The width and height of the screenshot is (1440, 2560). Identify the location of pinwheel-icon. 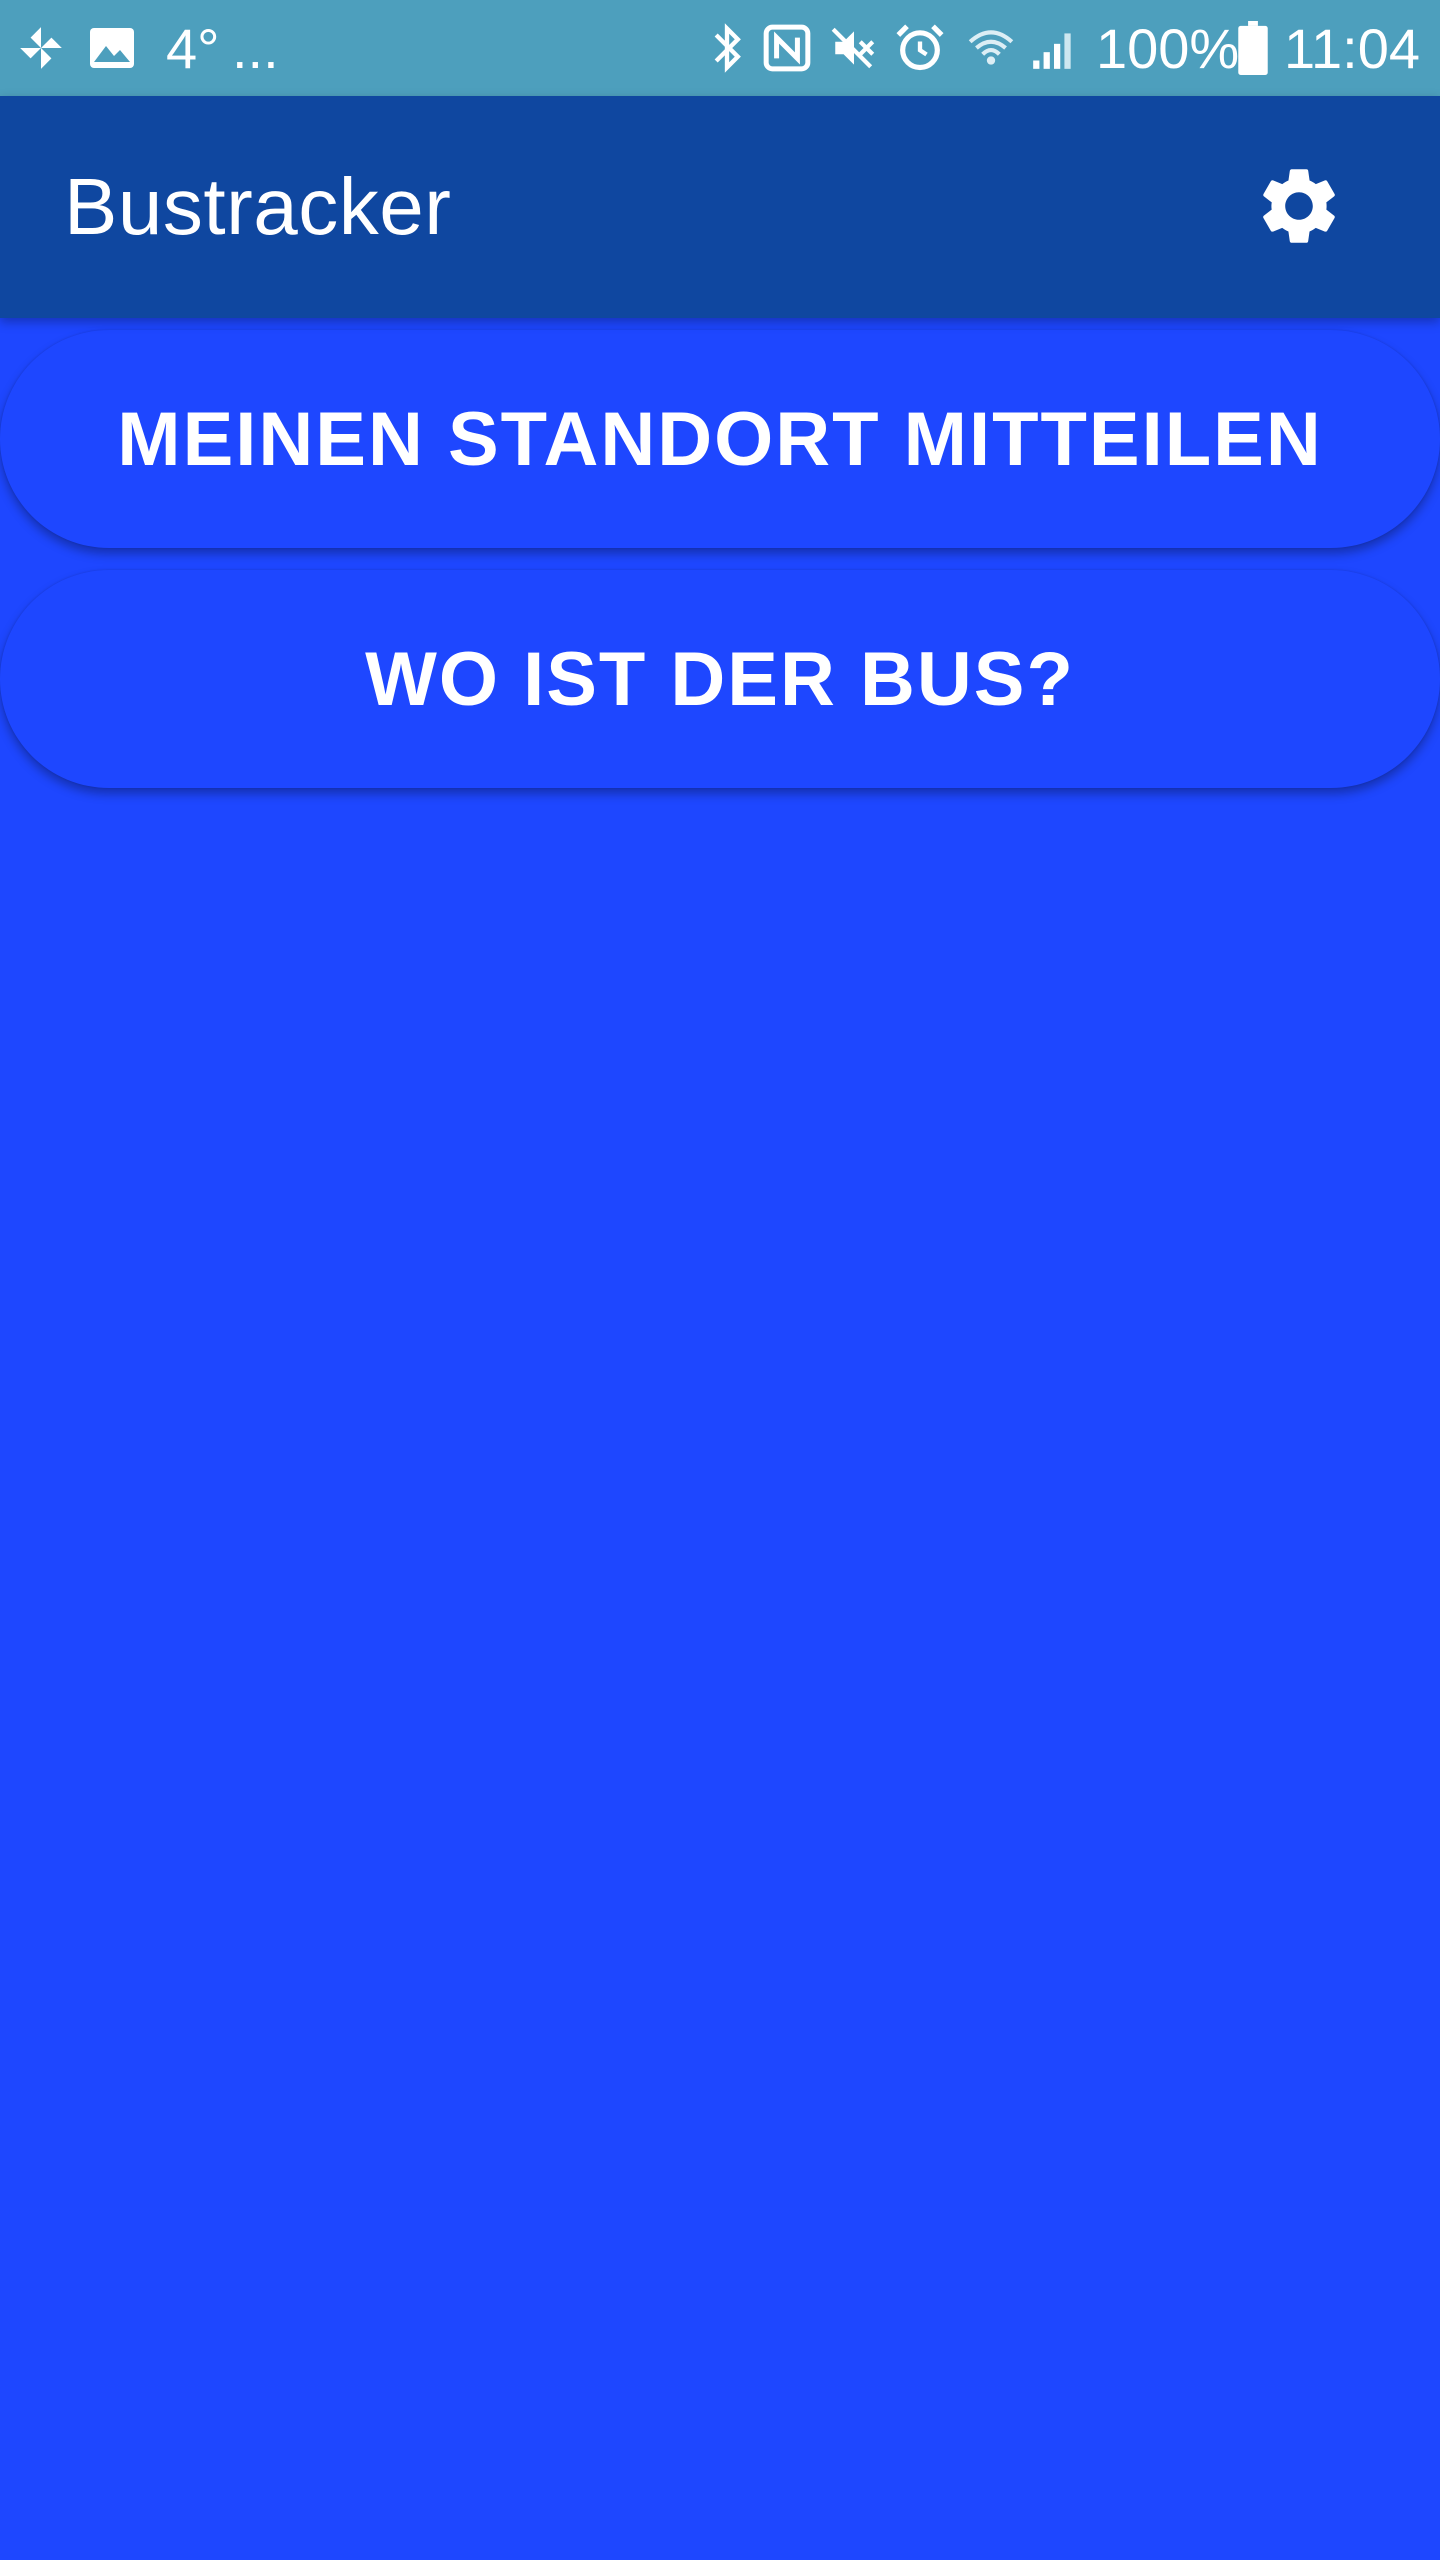
(41, 48).